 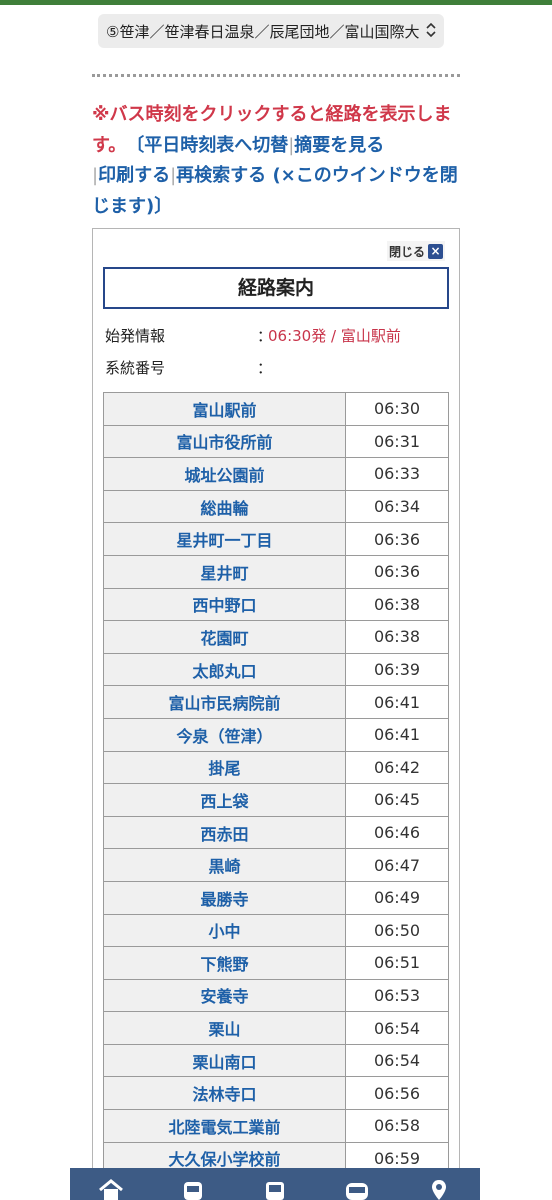 I want to click on table-row: 星井町 06:36, so click(x=276, y=571).